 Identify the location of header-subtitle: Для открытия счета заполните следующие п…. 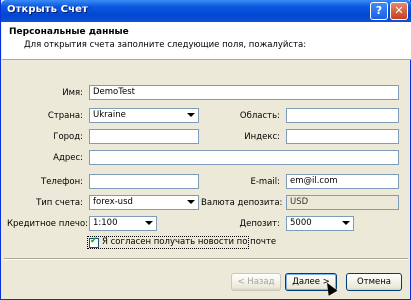
(165, 45).